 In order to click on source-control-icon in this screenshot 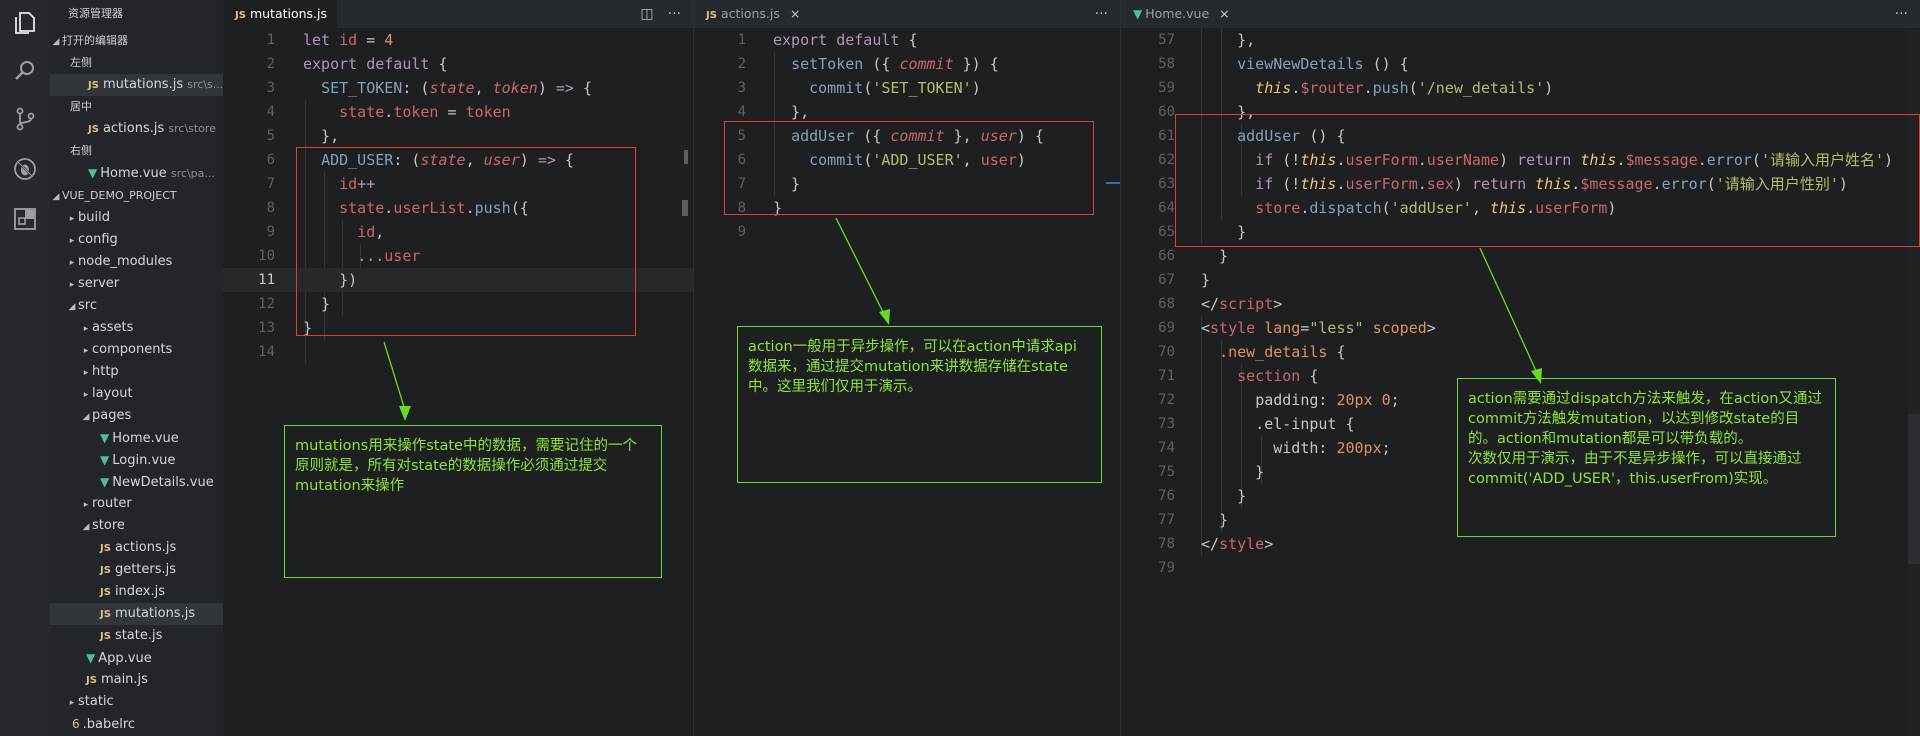, I will do `click(25, 119)`.